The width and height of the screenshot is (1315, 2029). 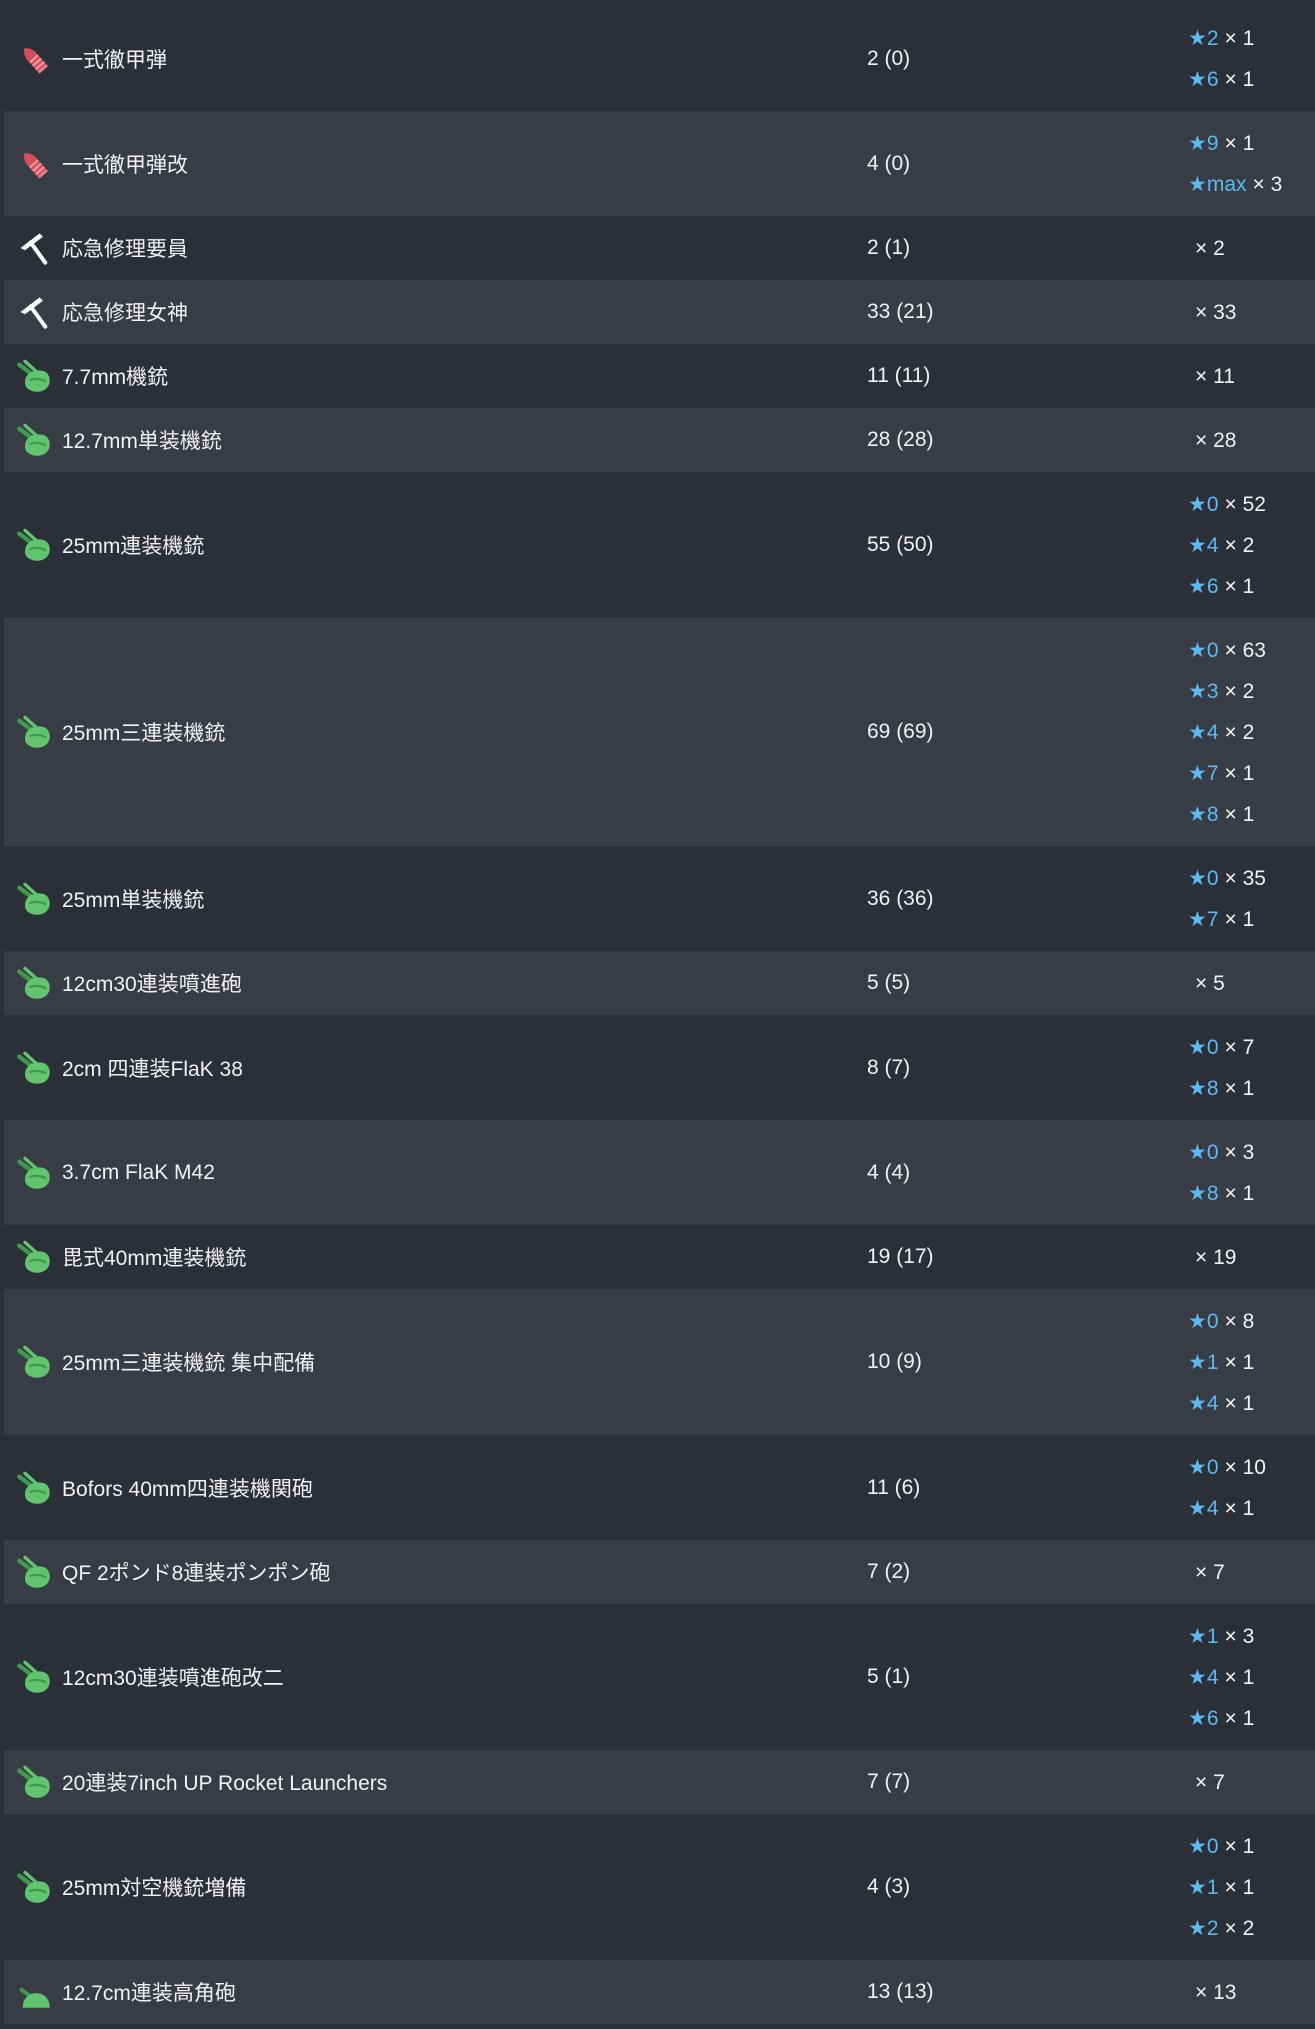 What do you see at coordinates (435, 164) in the screenshot?
I see `equipment-name-cell: 一式徹甲弾改` at bounding box center [435, 164].